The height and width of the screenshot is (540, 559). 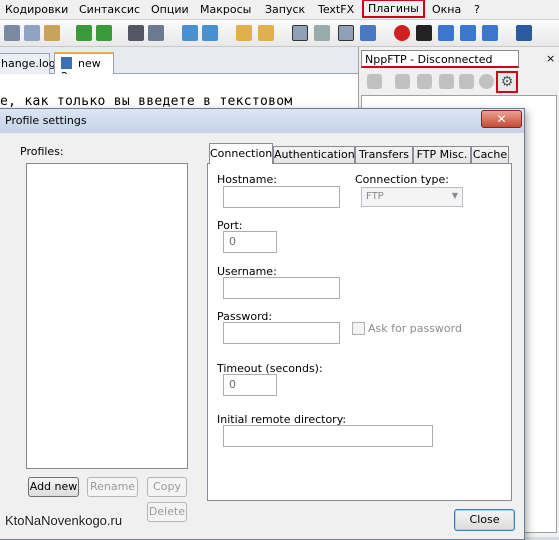 What do you see at coordinates (501, 119) in the screenshot?
I see `dialog-close-icon: ✕` at bounding box center [501, 119].